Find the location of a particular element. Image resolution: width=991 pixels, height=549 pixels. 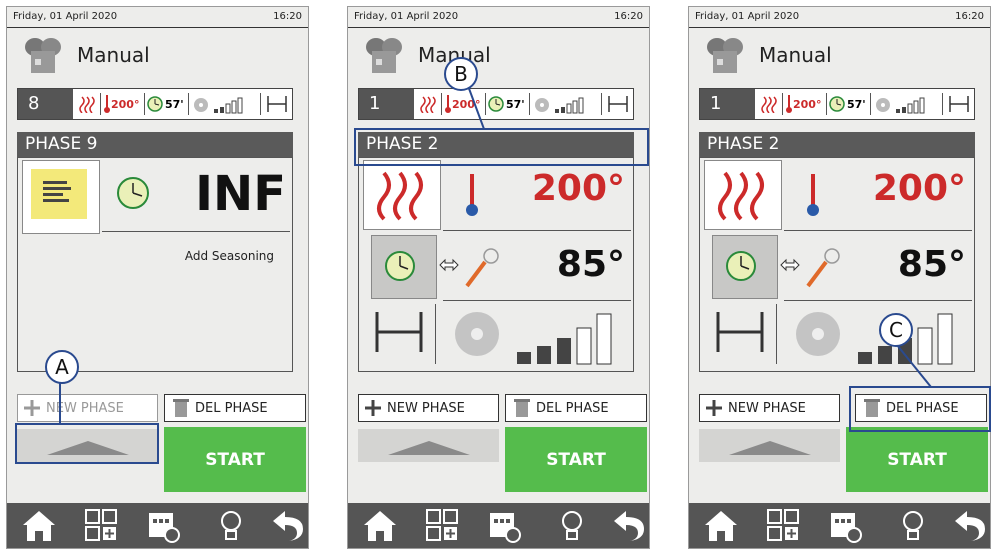

callout-b-label: B is located at coordinates (461, 74).